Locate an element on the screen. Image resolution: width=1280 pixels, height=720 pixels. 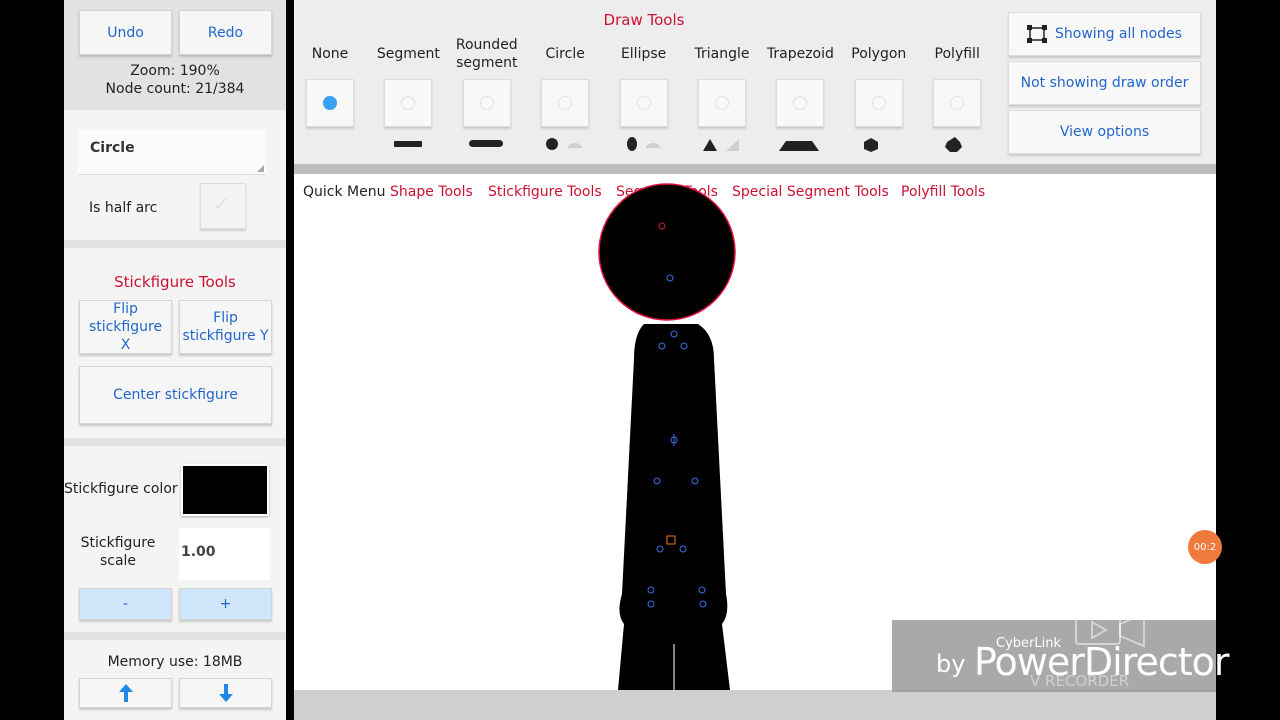
undo-button: Undo is located at coordinates (125, 32).